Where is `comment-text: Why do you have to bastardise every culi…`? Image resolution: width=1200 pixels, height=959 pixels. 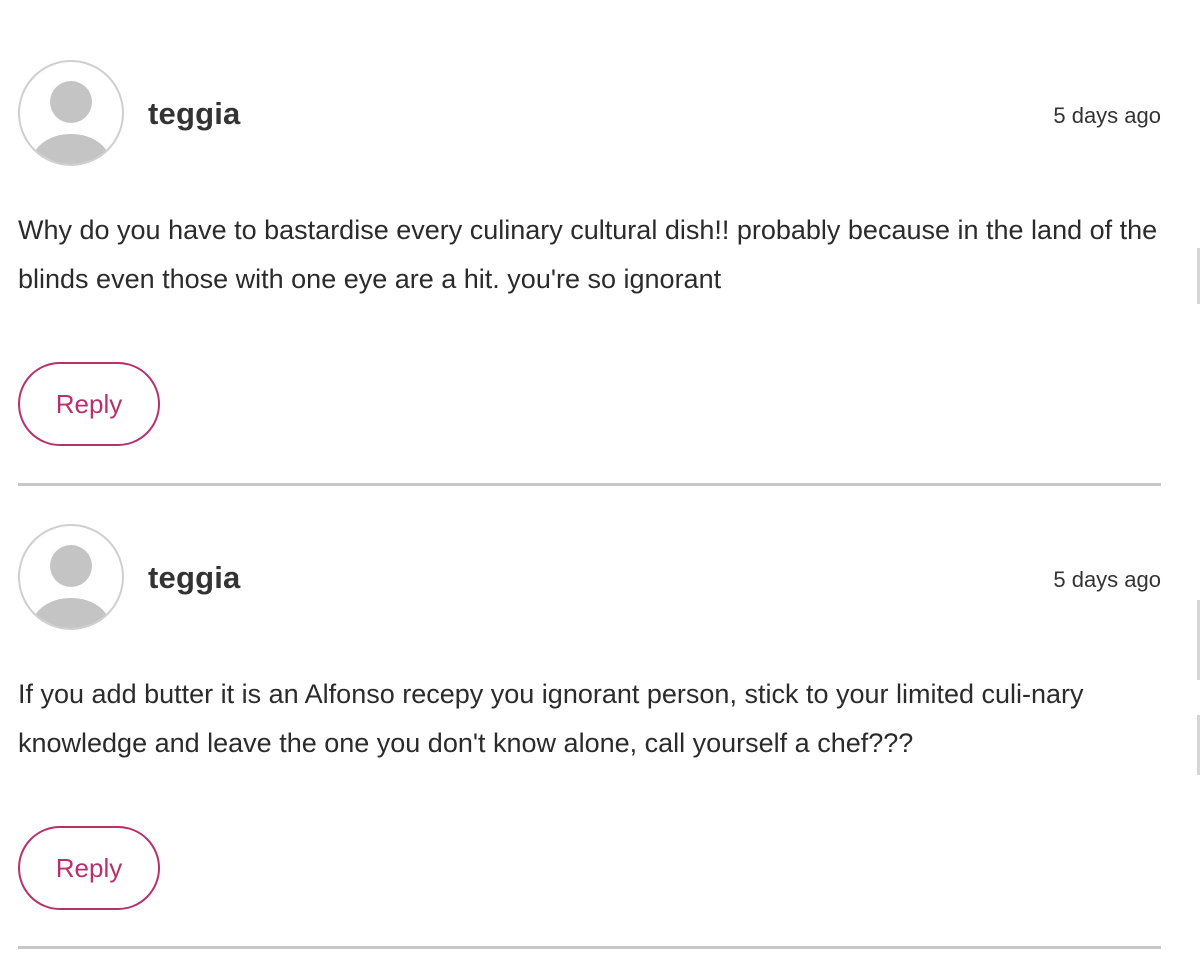 comment-text: Why do you have to bastardise every culi… is located at coordinates (588, 254).